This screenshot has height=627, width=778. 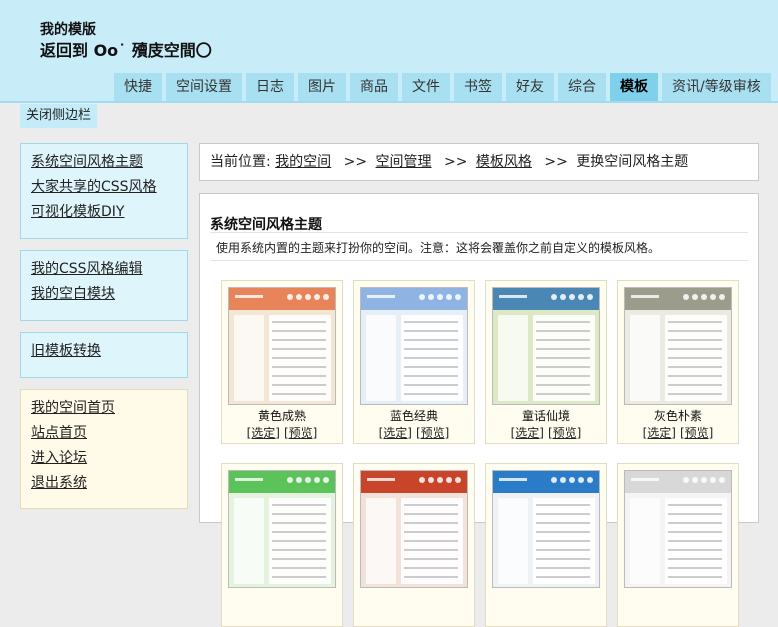 What do you see at coordinates (478, 87) in the screenshot?
I see `tab-bookmarks: 书签` at bounding box center [478, 87].